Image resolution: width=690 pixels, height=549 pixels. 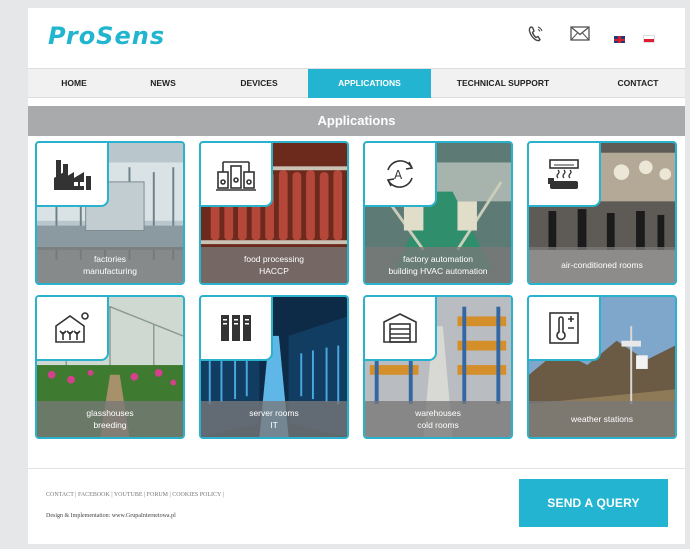 What do you see at coordinates (593, 503) in the screenshot?
I see `send-query-button: SEND A QUERY` at bounding box center [593, 503].